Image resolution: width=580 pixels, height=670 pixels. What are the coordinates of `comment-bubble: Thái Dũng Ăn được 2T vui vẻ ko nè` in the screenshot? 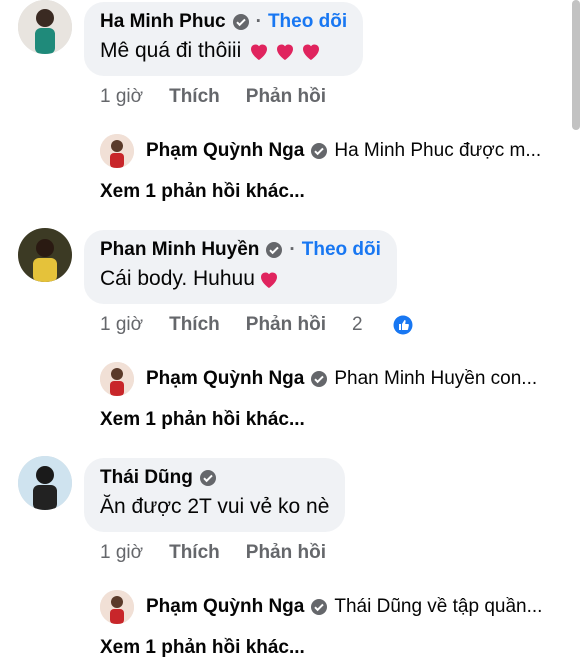 It's located at (215, 495).